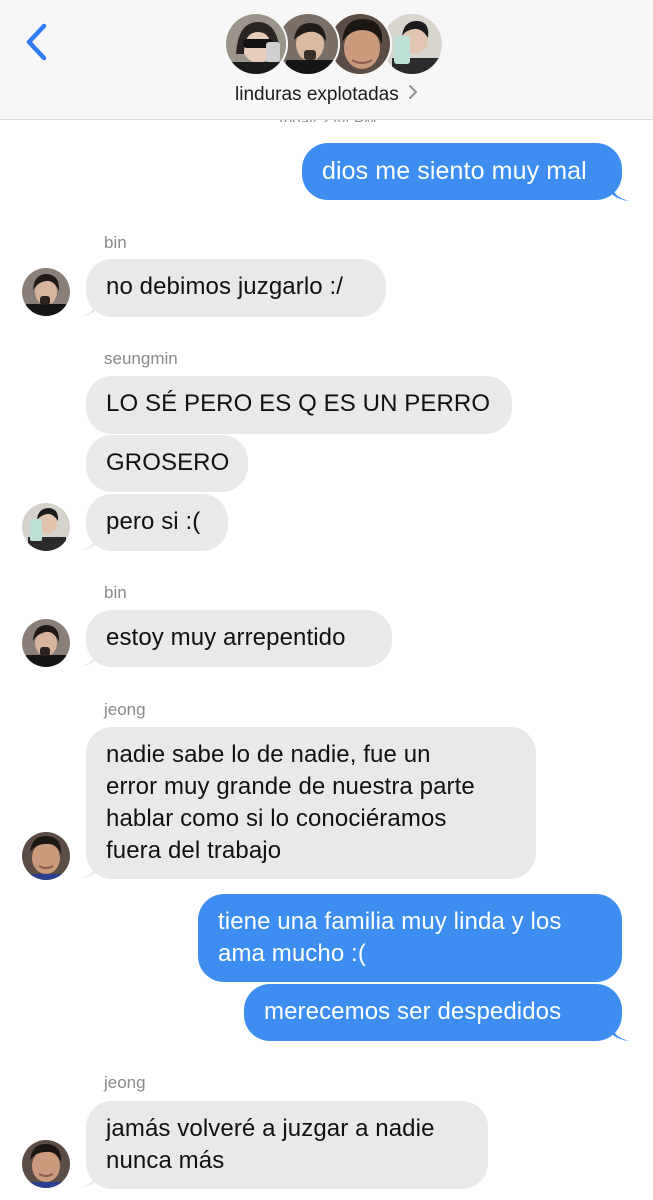 This screenshot has width=653, height=1200. Describe the element at coordinates (413, 95) in the screenshot. I see `chevron-right-icon` at that location.